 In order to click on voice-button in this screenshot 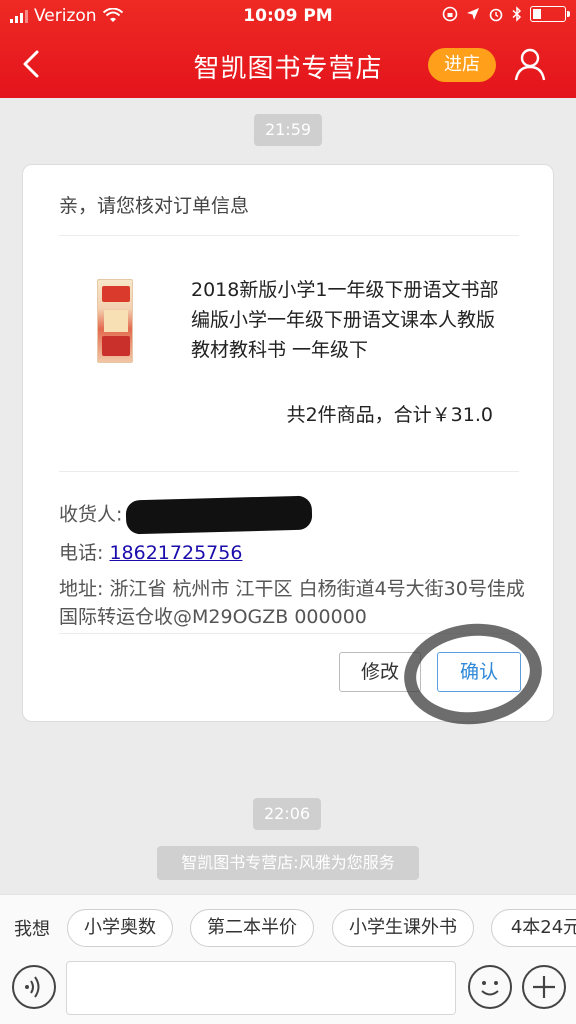, I will do `click(34, 987)`.